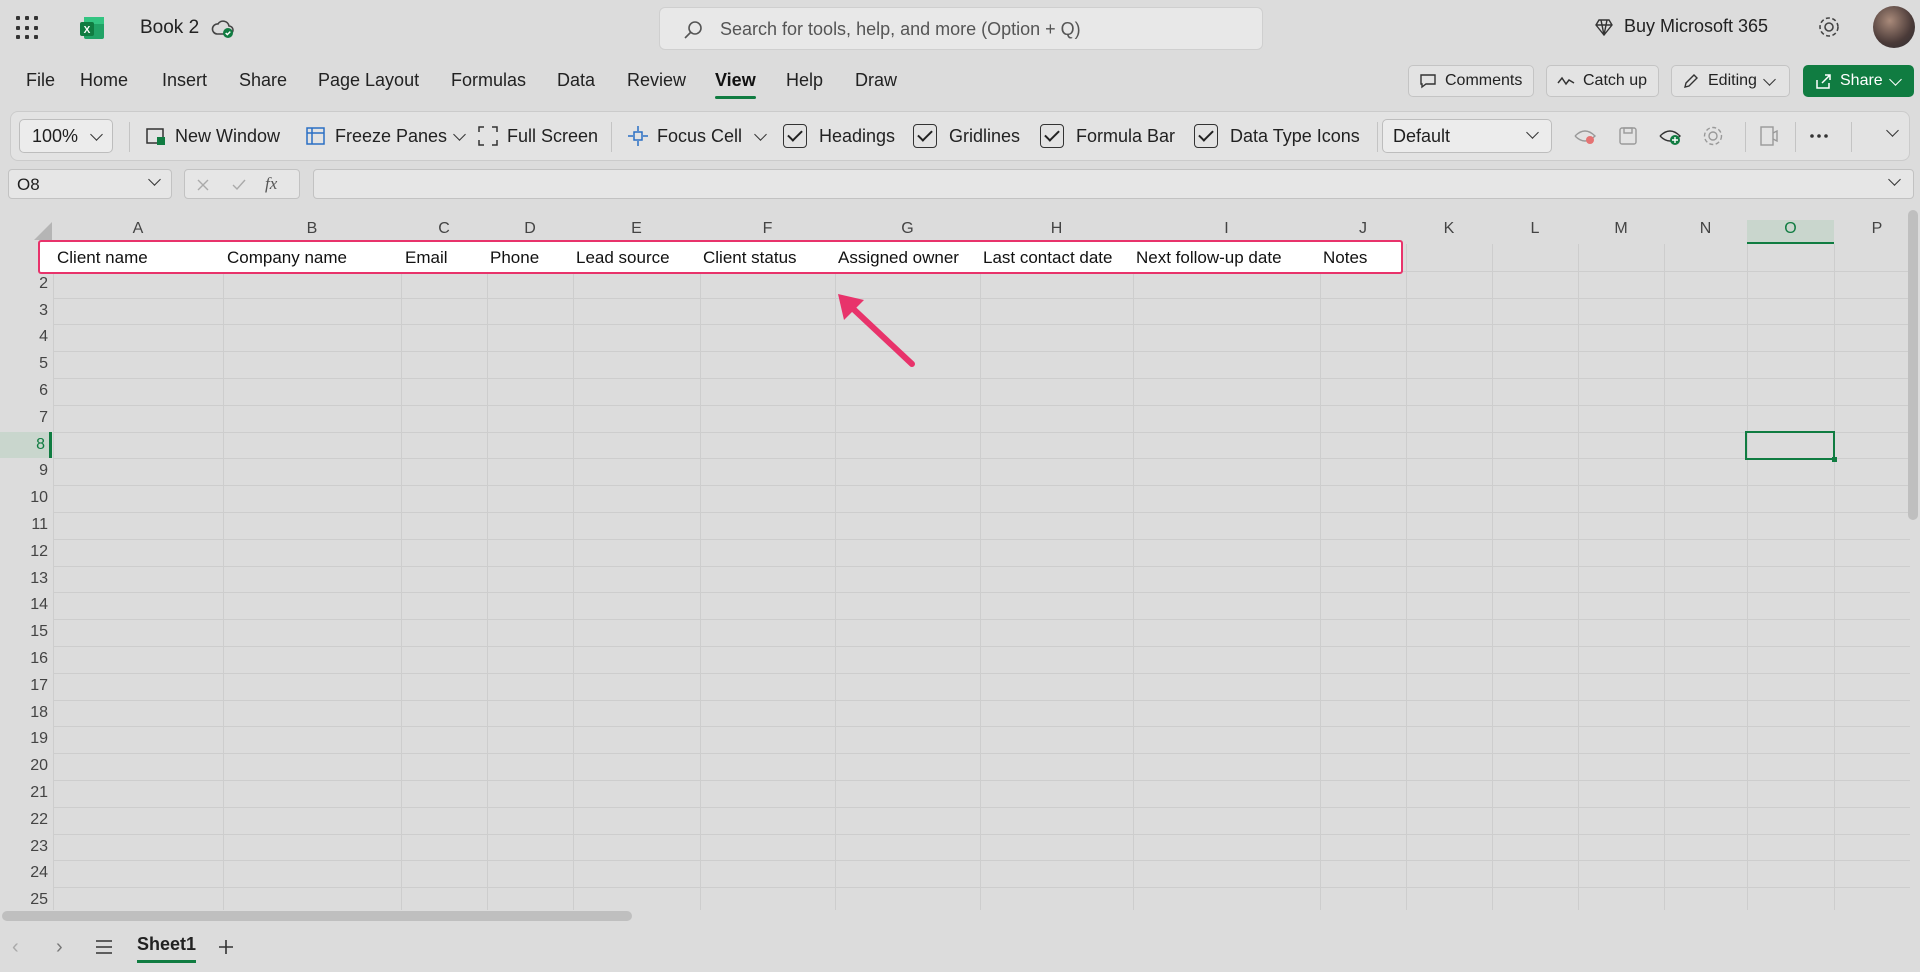 This screenshot has width=1920, height=972. What do you see at coordinates (876, 80) in the screenshot?
I see `tab-draw: Draw` at bounding box center [876, 80].